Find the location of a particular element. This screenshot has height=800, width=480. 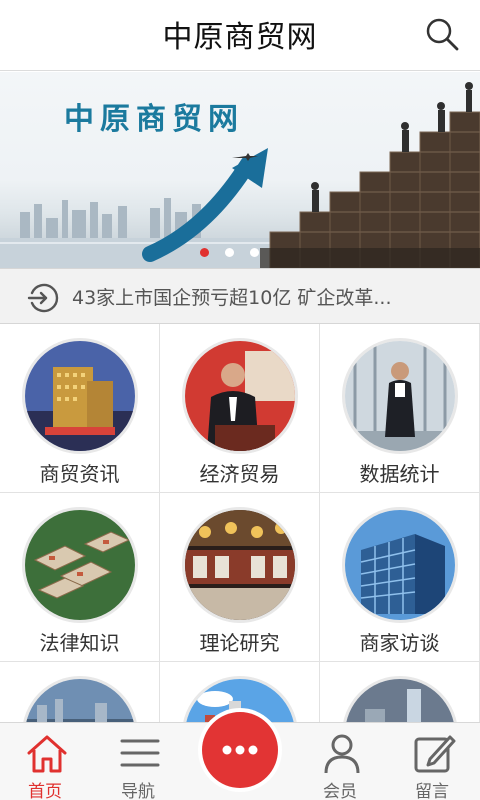

category-economy-trade: 经济贸易 is located at coordinates (240, 408).